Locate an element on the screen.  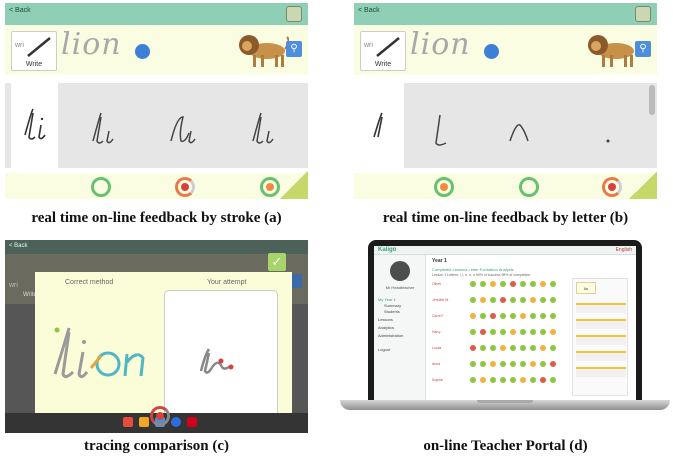
menu-lessons: Lessons is located at coordinates (385, 319).